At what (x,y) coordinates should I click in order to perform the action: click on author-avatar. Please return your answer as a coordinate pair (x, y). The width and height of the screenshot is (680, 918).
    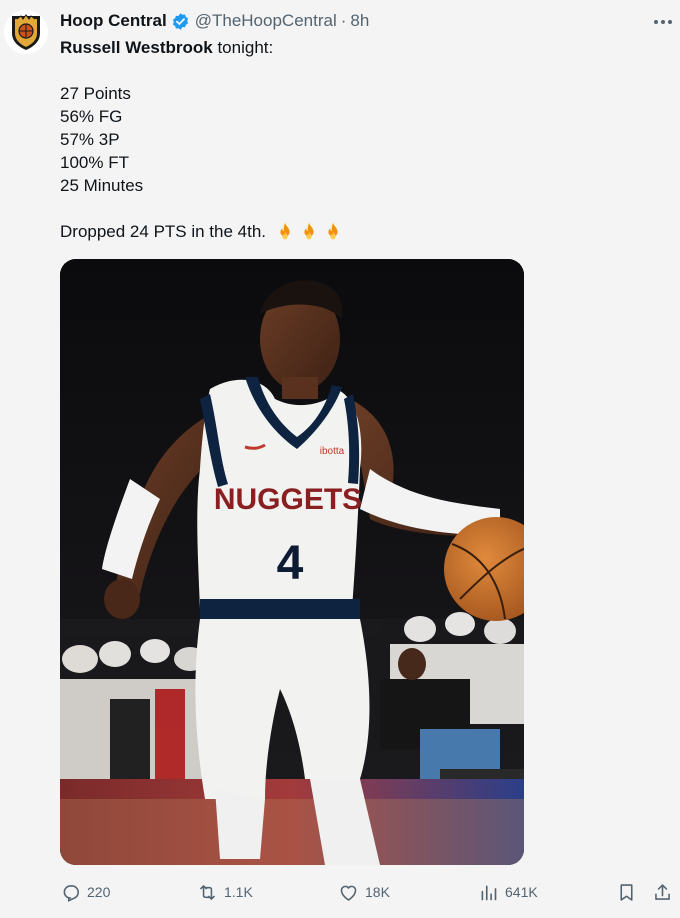
    Looking at the image, I should click on (26, 32).